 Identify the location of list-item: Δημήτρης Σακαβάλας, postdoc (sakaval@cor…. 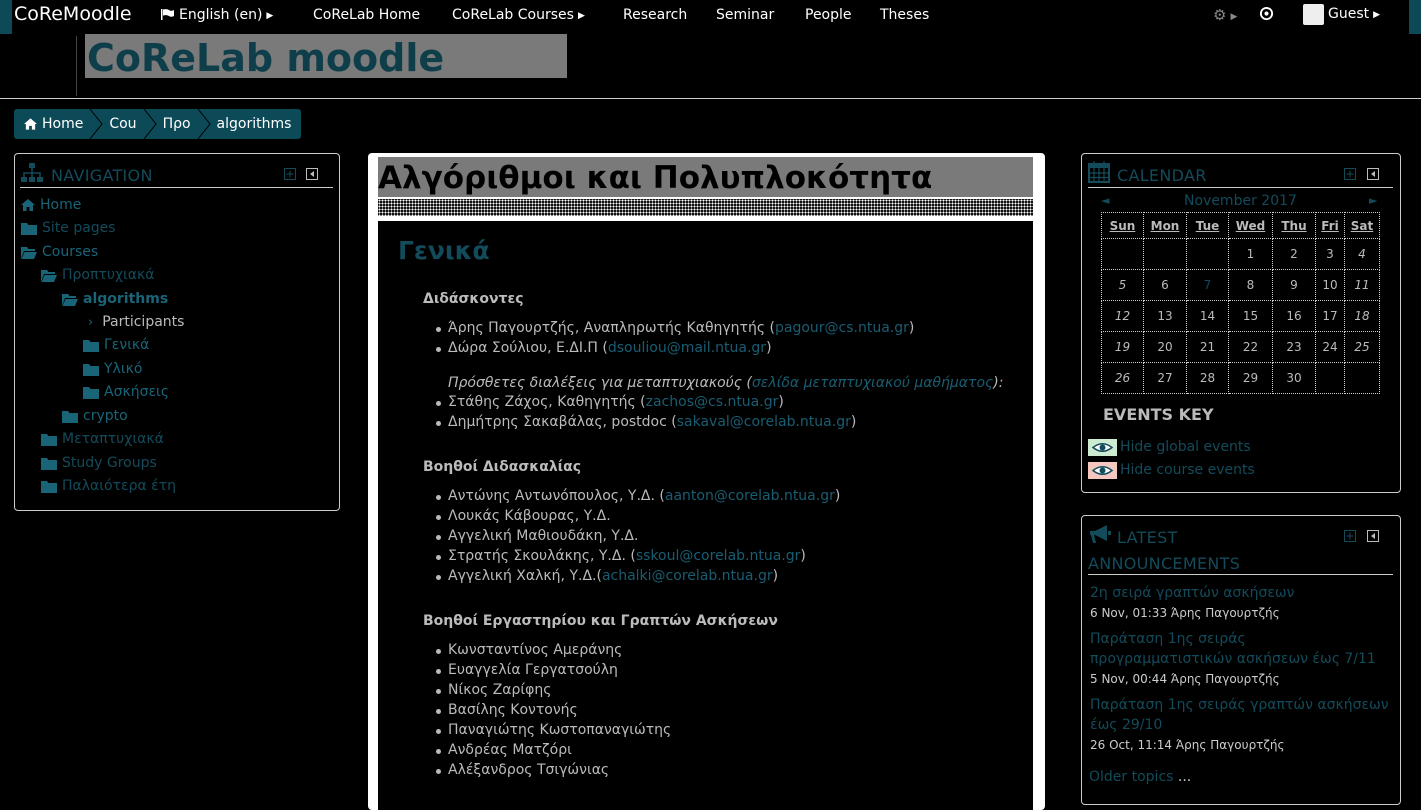
(646, 422).